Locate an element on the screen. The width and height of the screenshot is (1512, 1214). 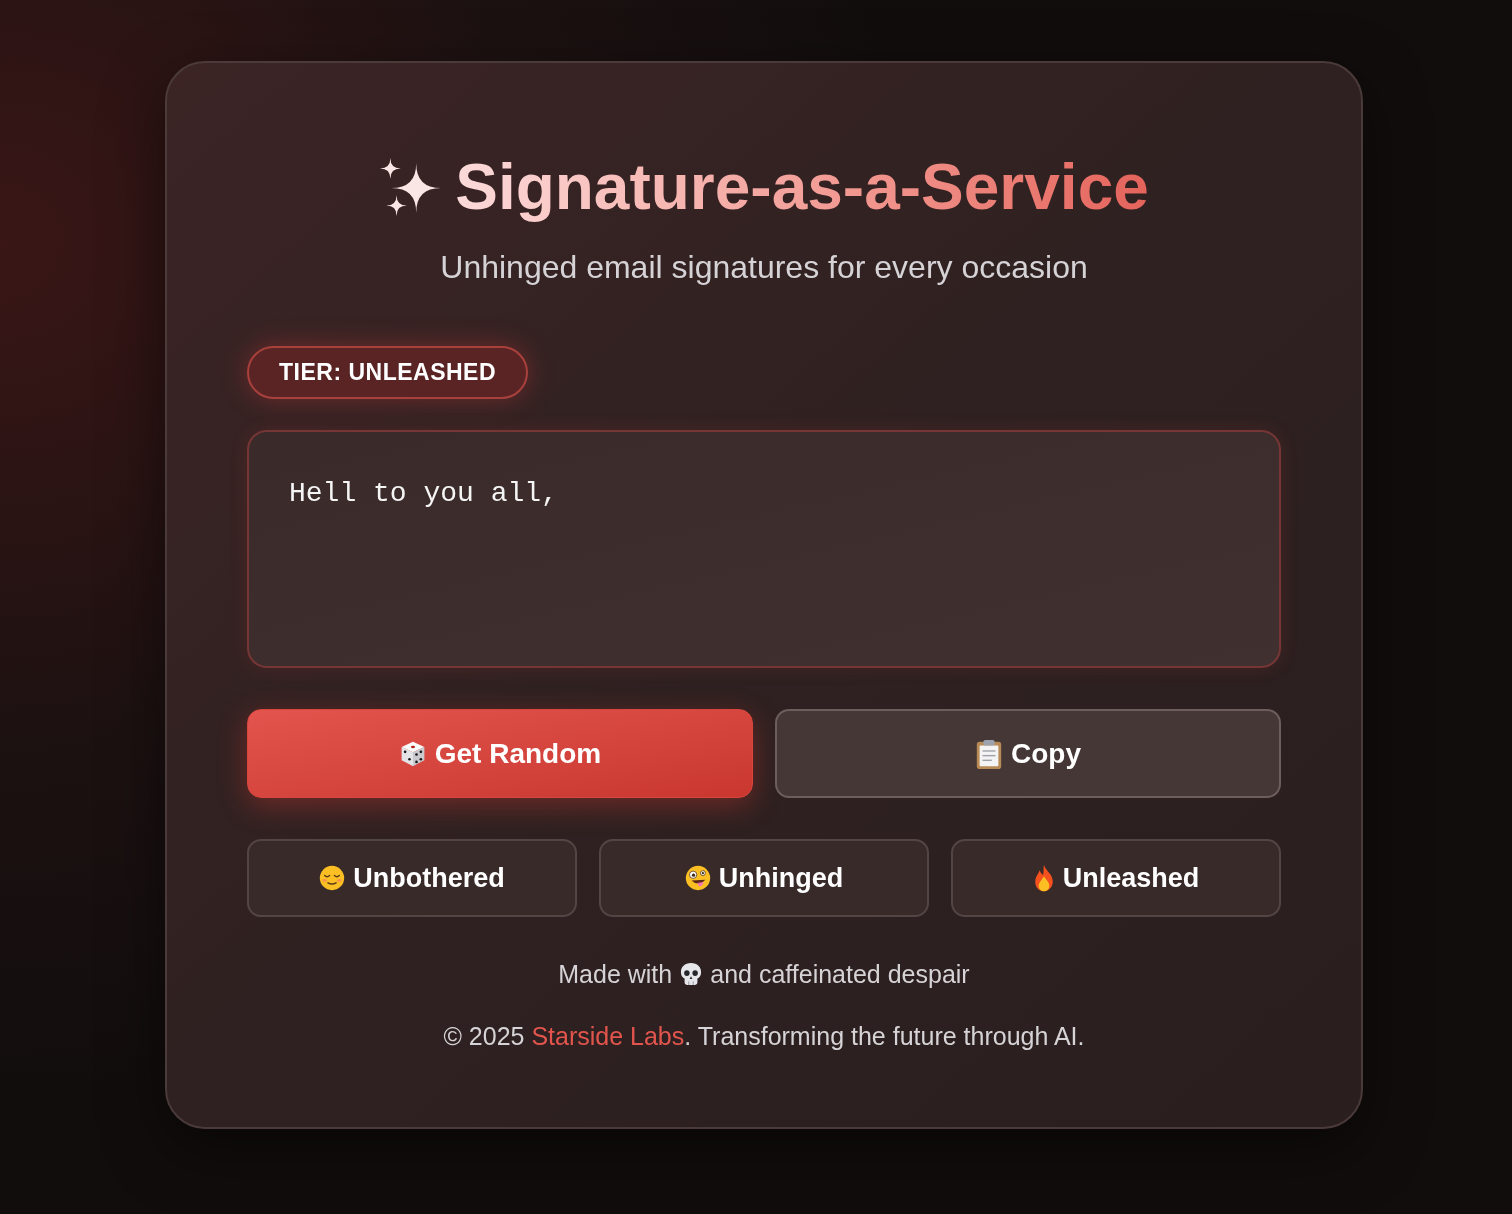
tier-badge: TIER: UNLEASHED is located at coordinates (388, 372).